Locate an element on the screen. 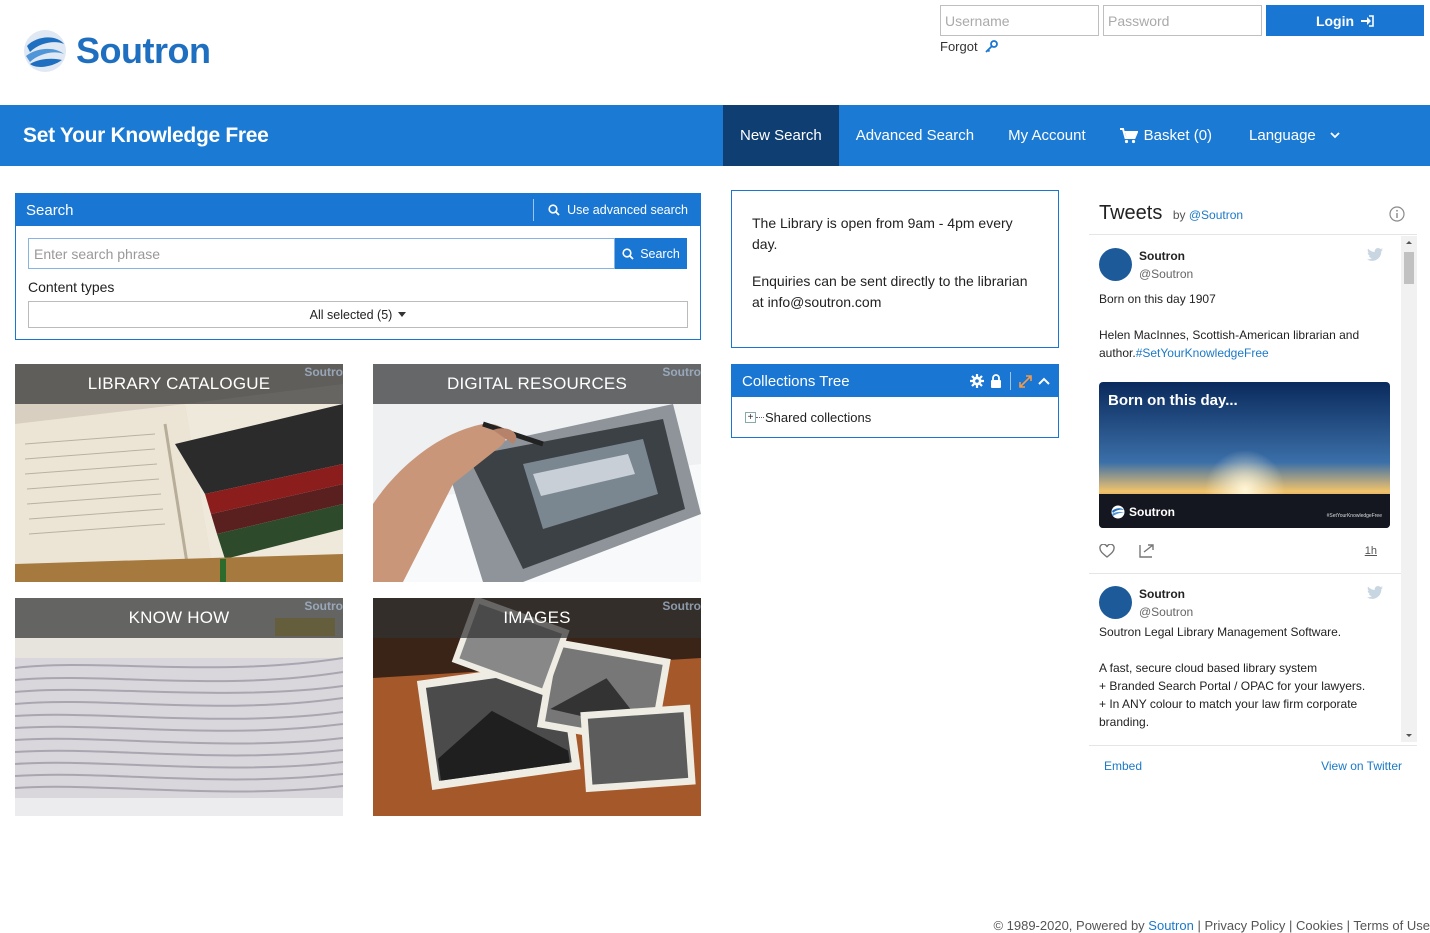 This screenshot has height=933, width=1430. tweets-by-label: by is located at coordinates (1179, 215).